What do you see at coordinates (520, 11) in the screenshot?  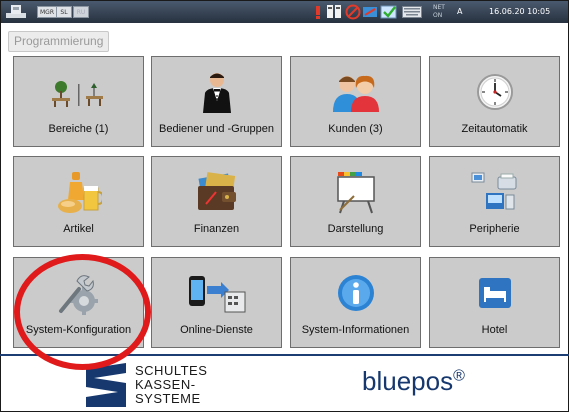 I see `datetime: 16.06.20 10:05` at bounding box center [520, 11].